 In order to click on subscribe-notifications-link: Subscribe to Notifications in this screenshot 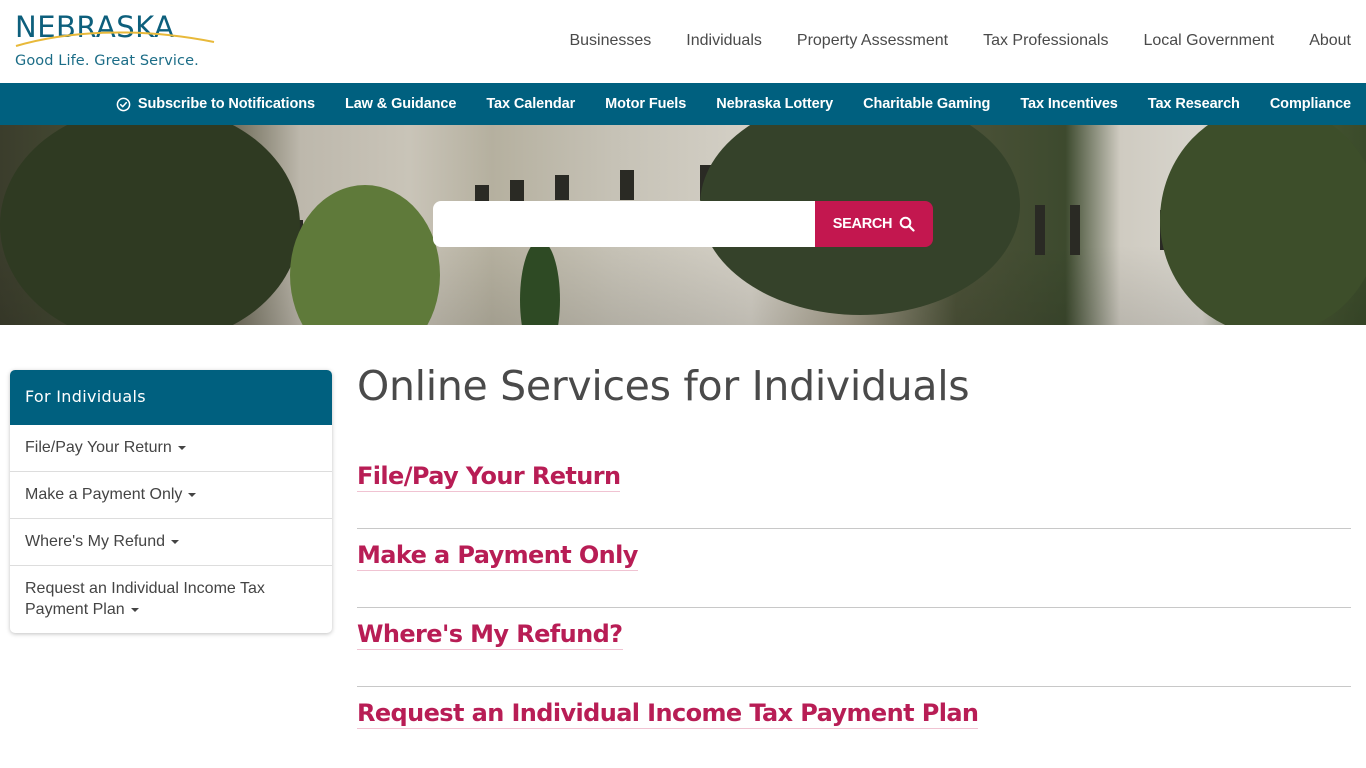, I will do `click(215, 104)`.